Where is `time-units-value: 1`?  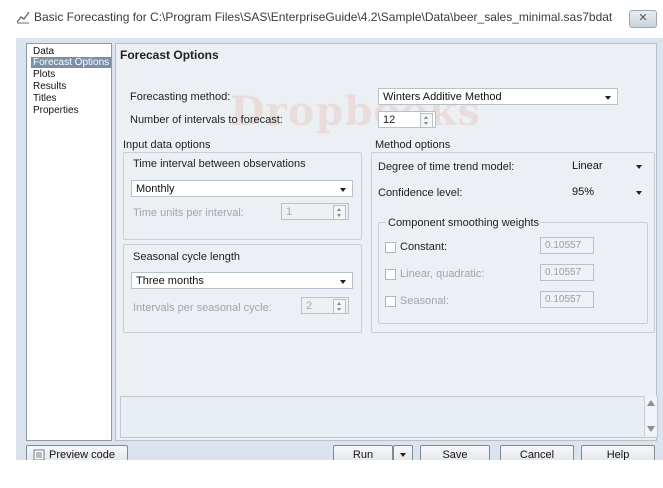 time-units-value: 1 is located at coordinates (289, 212).